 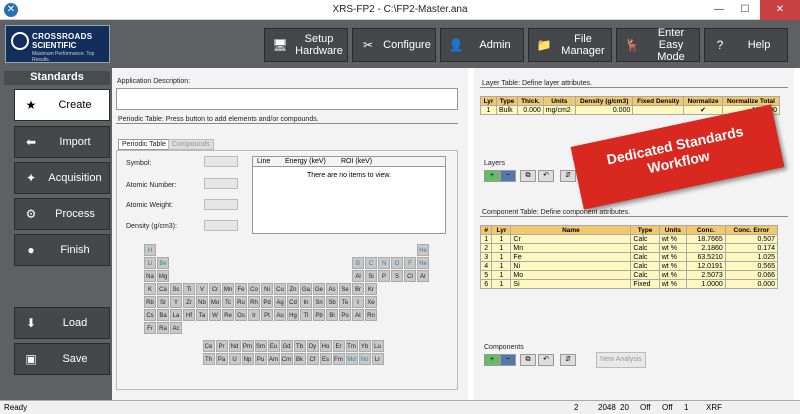 I want to click on element-button-hf: Hf, so click(x=189, y=315).